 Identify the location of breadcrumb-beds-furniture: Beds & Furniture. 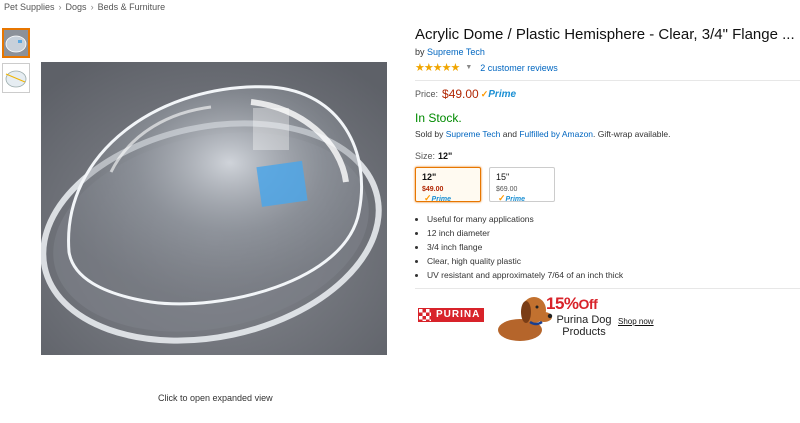
(132, 7).